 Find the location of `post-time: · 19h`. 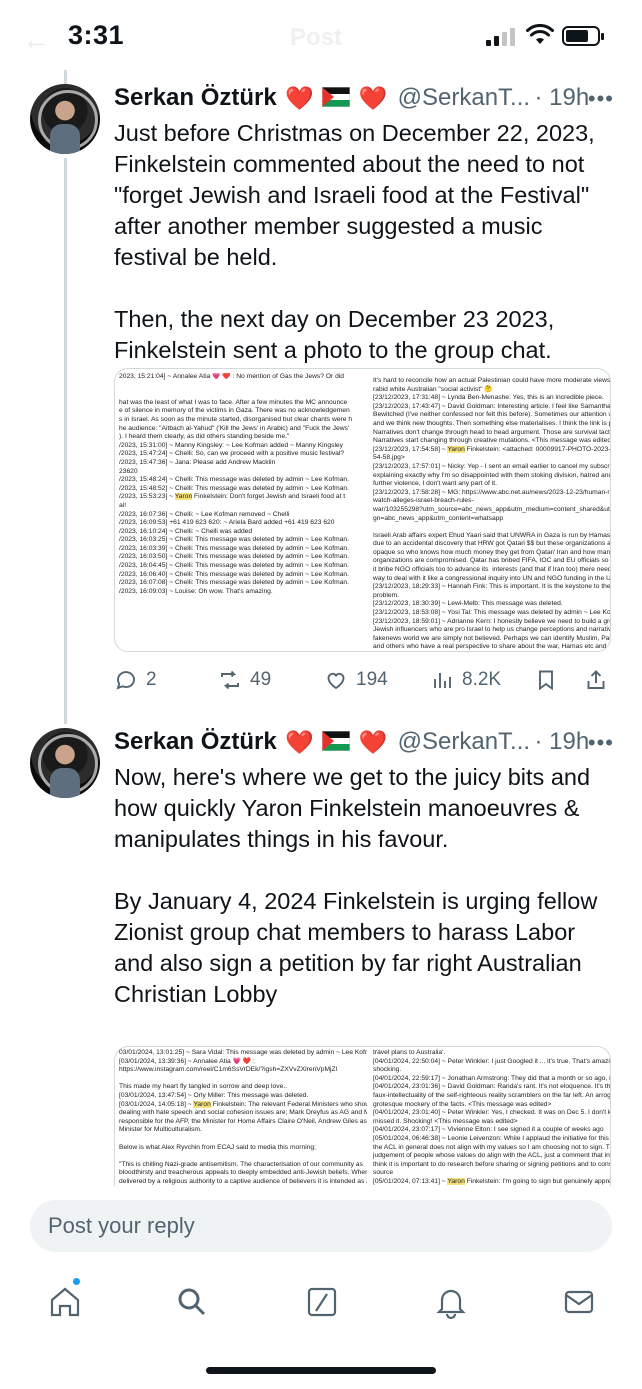

post-time: · 19h is located at coordinates (562, 741).